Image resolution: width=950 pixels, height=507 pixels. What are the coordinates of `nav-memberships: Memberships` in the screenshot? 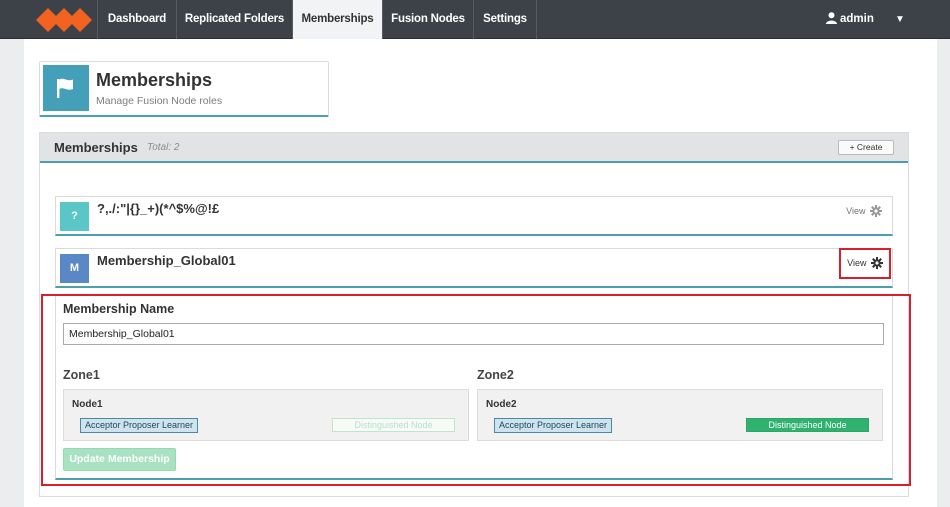 It's located at (337, 19).